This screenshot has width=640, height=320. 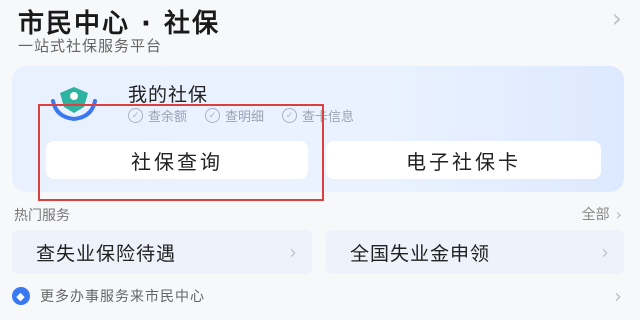 I want to click on highlight-box, so click(x=181, y=152).